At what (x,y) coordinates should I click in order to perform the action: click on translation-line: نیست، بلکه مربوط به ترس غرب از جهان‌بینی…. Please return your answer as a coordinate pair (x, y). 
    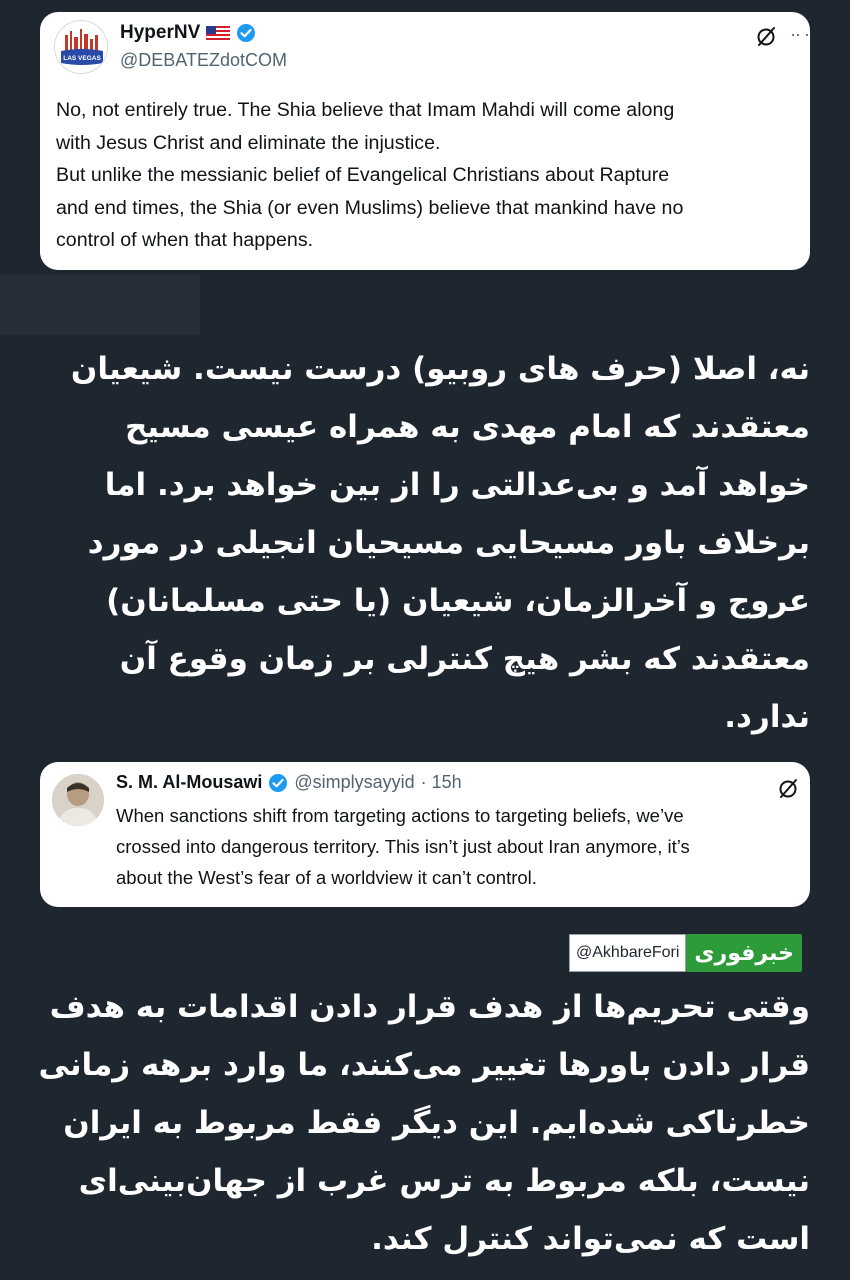
    Looking at the image, I should click on (444, 1181).